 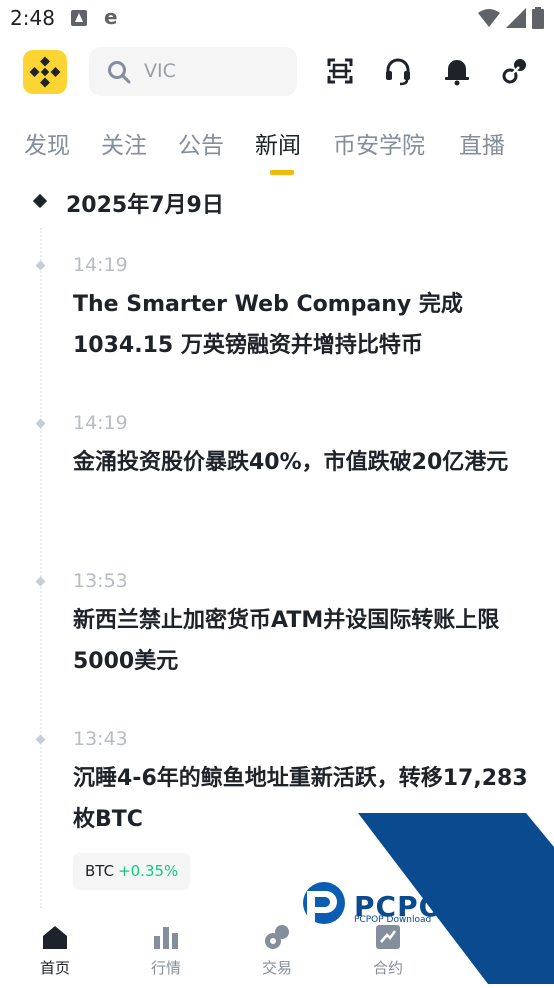 What do you see at coordinates (387, 968) in the screenshot?
I see `nav-label: 合约` at bounding box center [387, 968].